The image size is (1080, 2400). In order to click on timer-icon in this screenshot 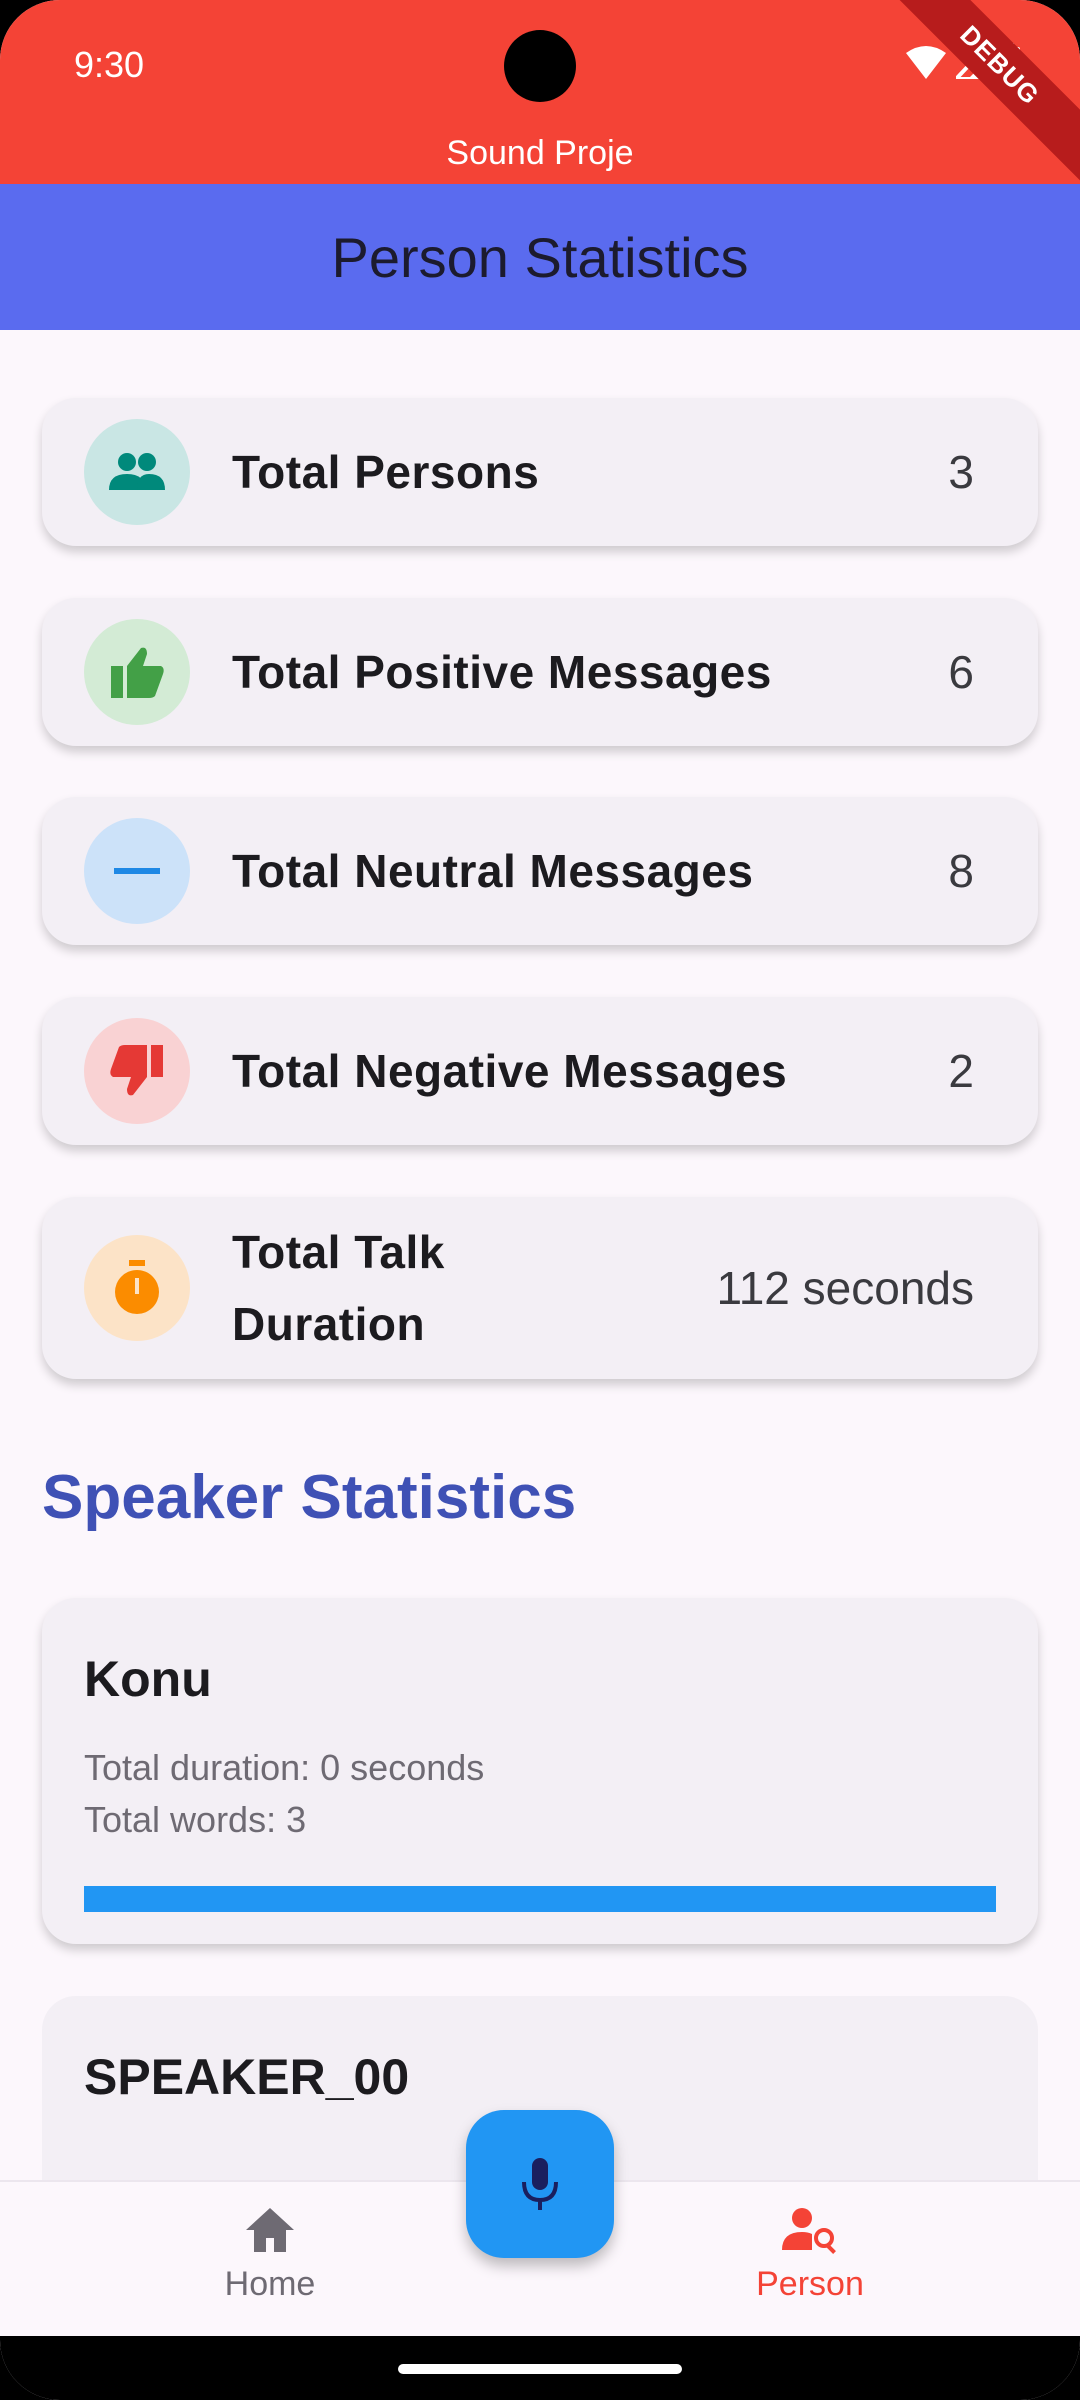, I will do `click(137, 1287)`.